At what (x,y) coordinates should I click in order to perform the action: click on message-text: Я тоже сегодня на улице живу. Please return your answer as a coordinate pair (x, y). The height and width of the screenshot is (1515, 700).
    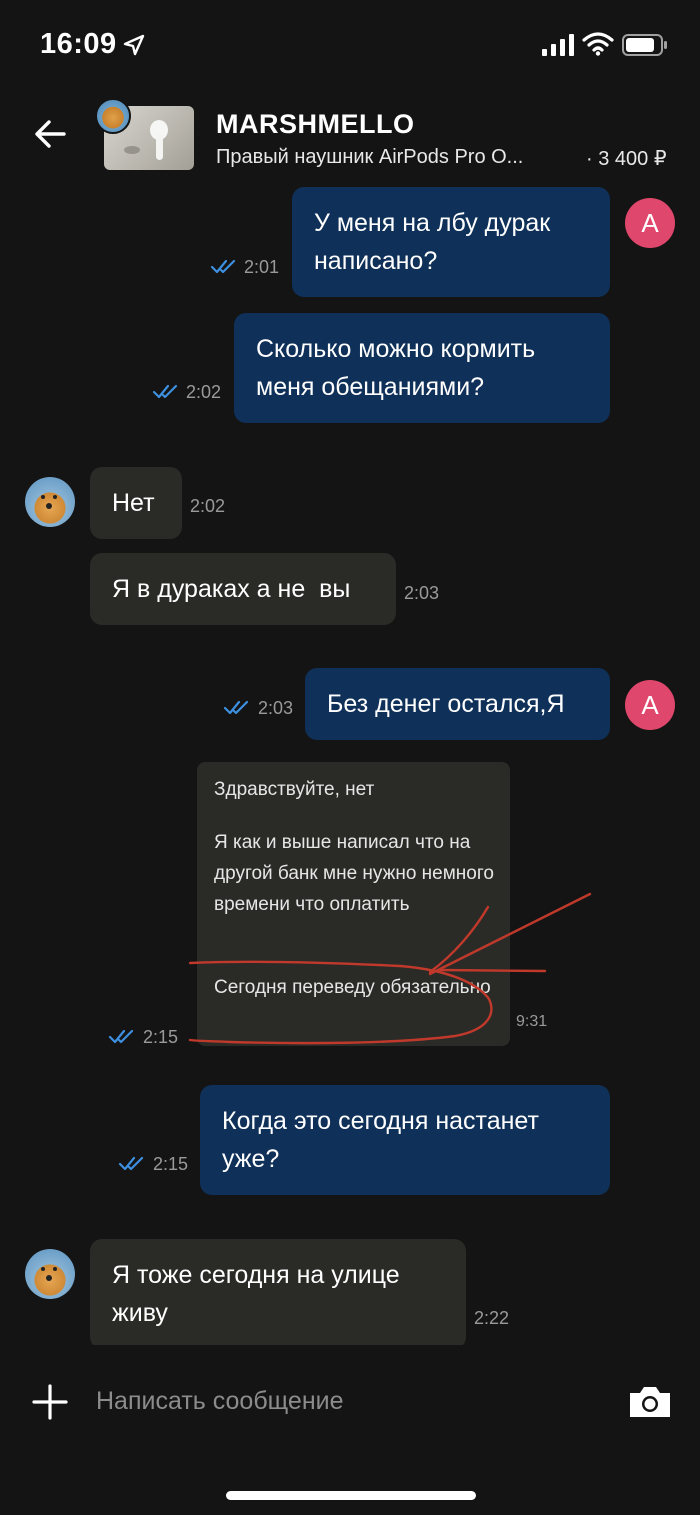
    Looking at the image, I should click on (256, 1294).